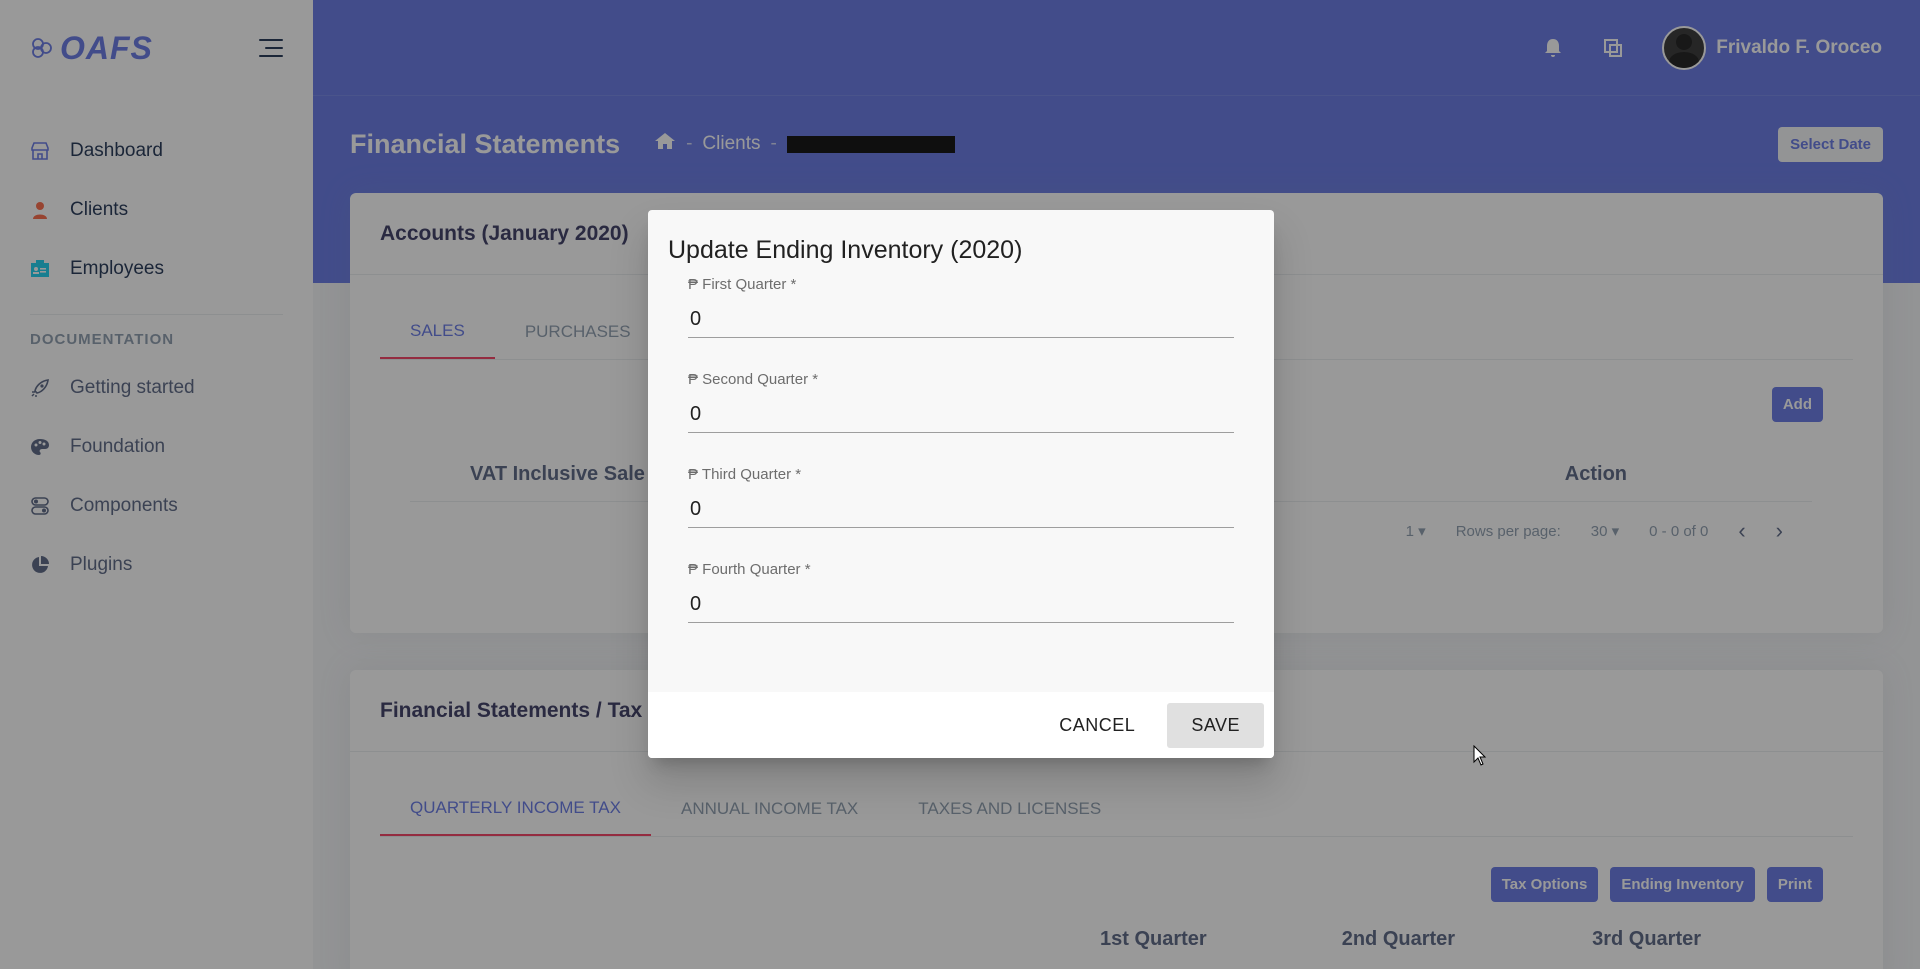  What do you see at coordinates (961, 725) in the screenshot?
I see `dialog-actions: CANCEL SAVE` at bounding box center [961, 725].